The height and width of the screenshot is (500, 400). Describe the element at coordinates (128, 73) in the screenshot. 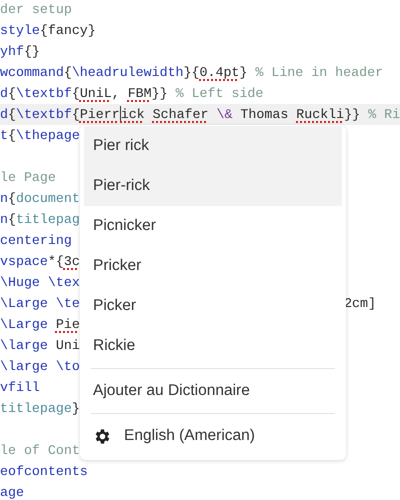

I see `code-token: \headrulewidth` at that location.